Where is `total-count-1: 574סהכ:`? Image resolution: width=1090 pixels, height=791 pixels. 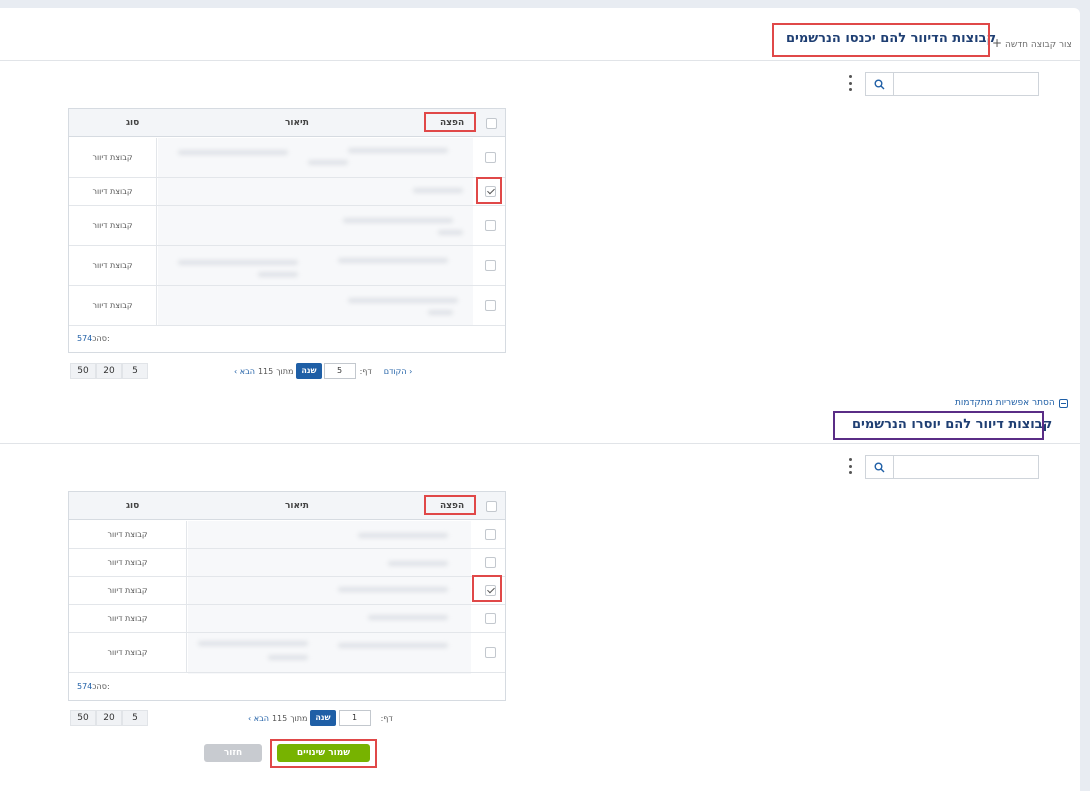 total-count-1: 574סהכ: is located at coordinates (93, 338).